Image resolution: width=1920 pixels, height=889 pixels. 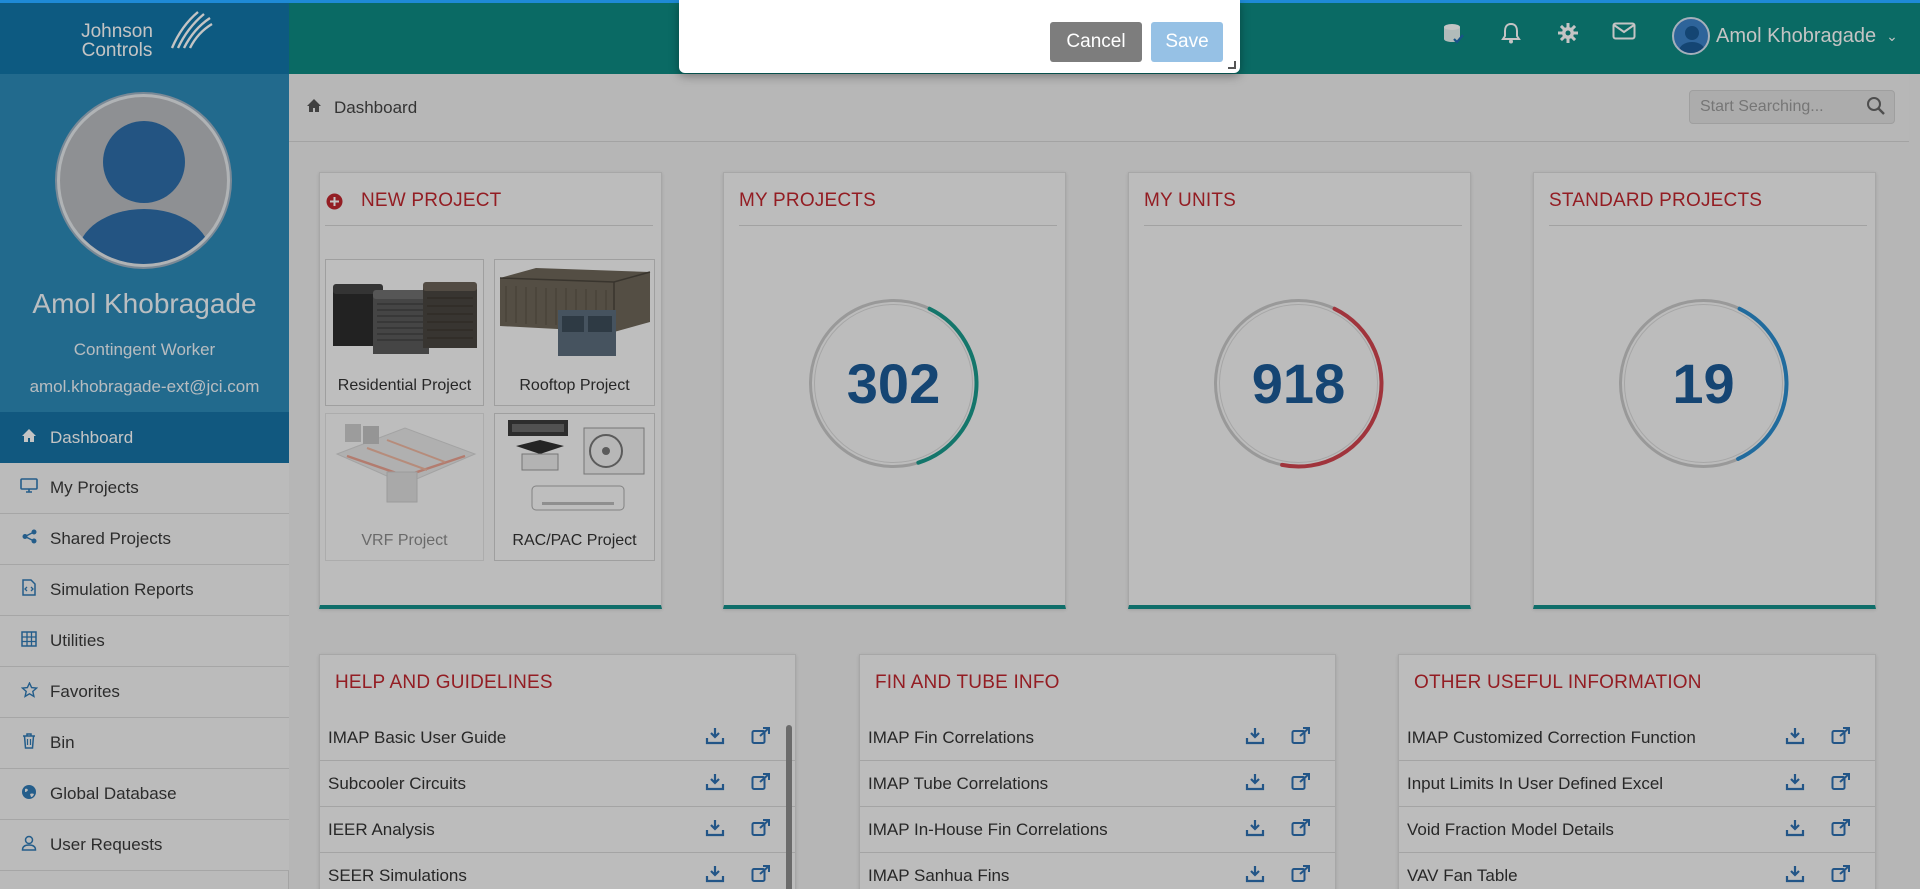 What do you see at coordinates (1232, 65) in the screenshot?
I see `resize-handle` at bounding box center [1232, 65].